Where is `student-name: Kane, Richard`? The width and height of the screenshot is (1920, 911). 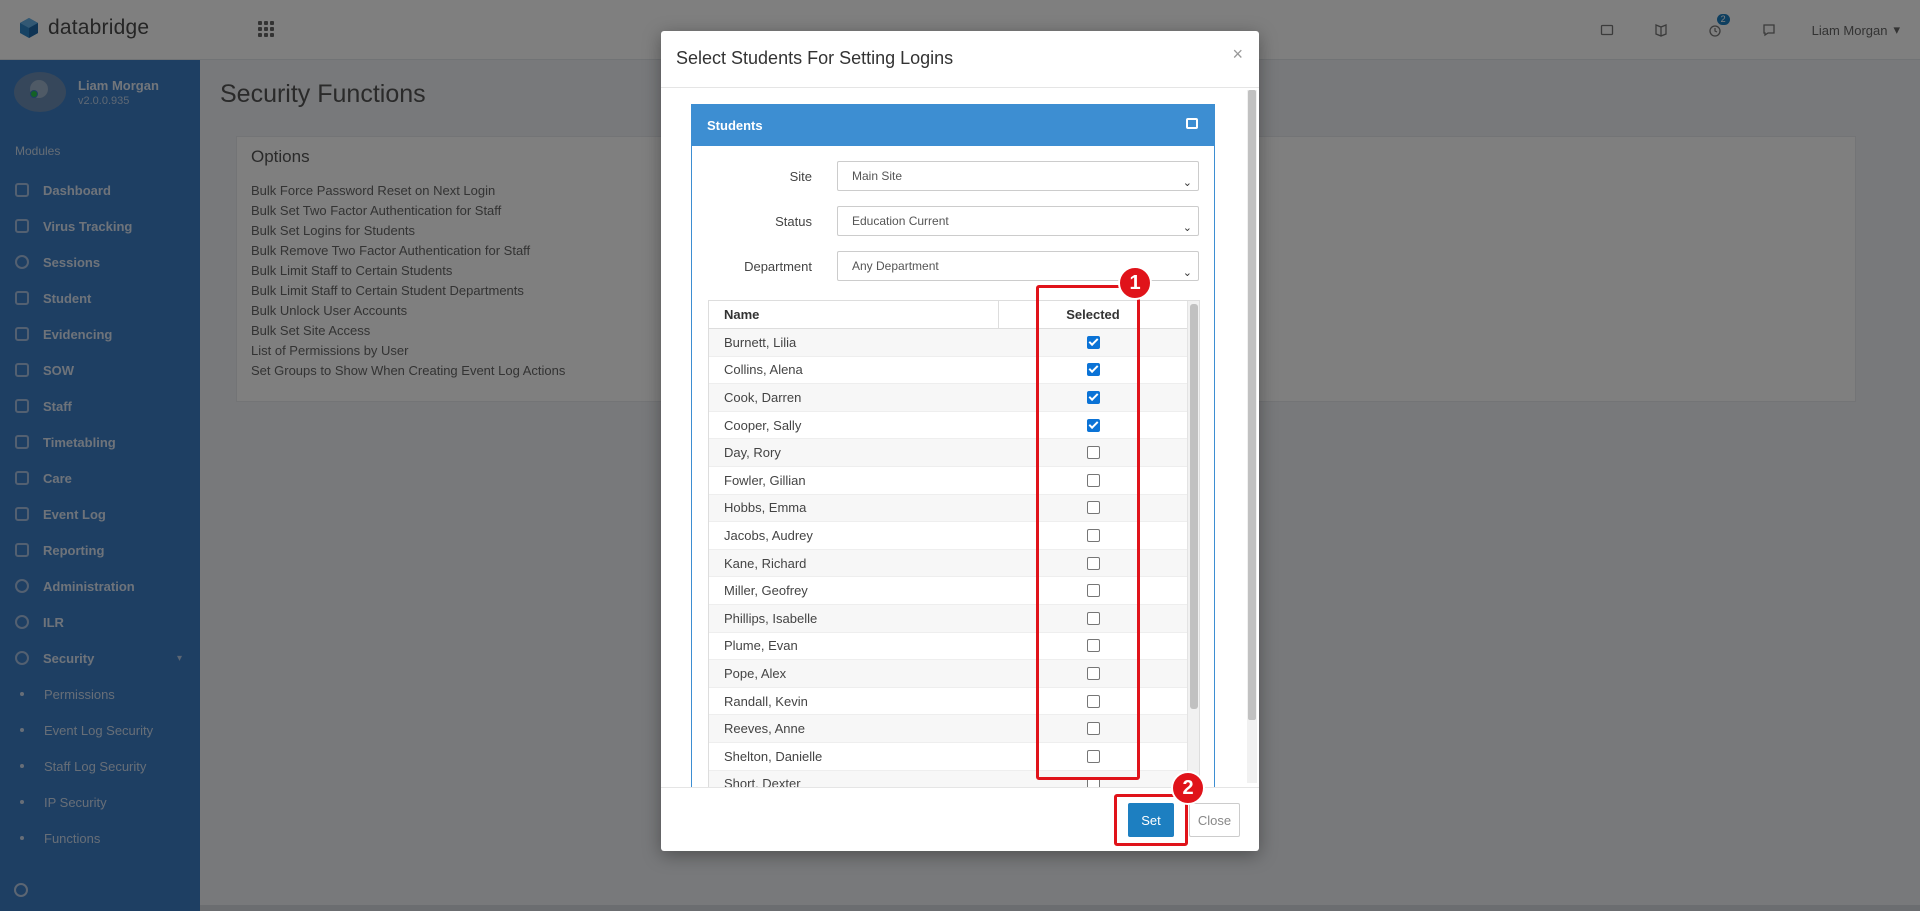 student-name: Kane, Richard is located at coordinates (765, 563).